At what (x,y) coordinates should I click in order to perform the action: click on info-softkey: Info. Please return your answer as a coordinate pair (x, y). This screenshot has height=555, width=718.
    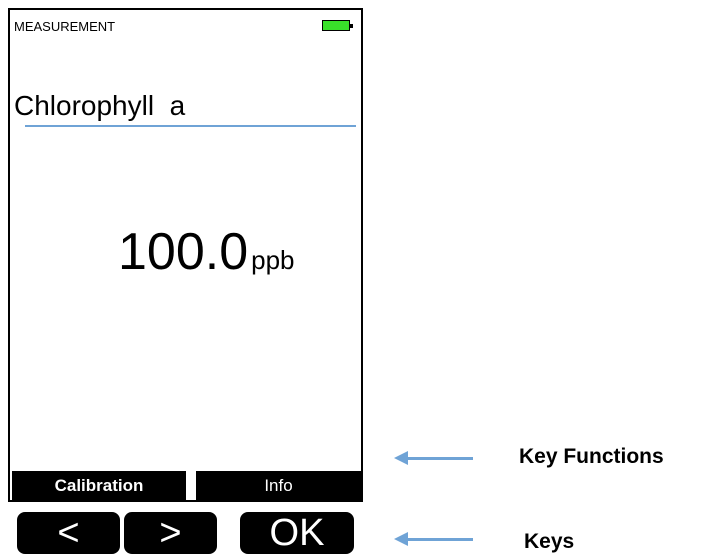
    Looking at the image, I should click on (278, 485).